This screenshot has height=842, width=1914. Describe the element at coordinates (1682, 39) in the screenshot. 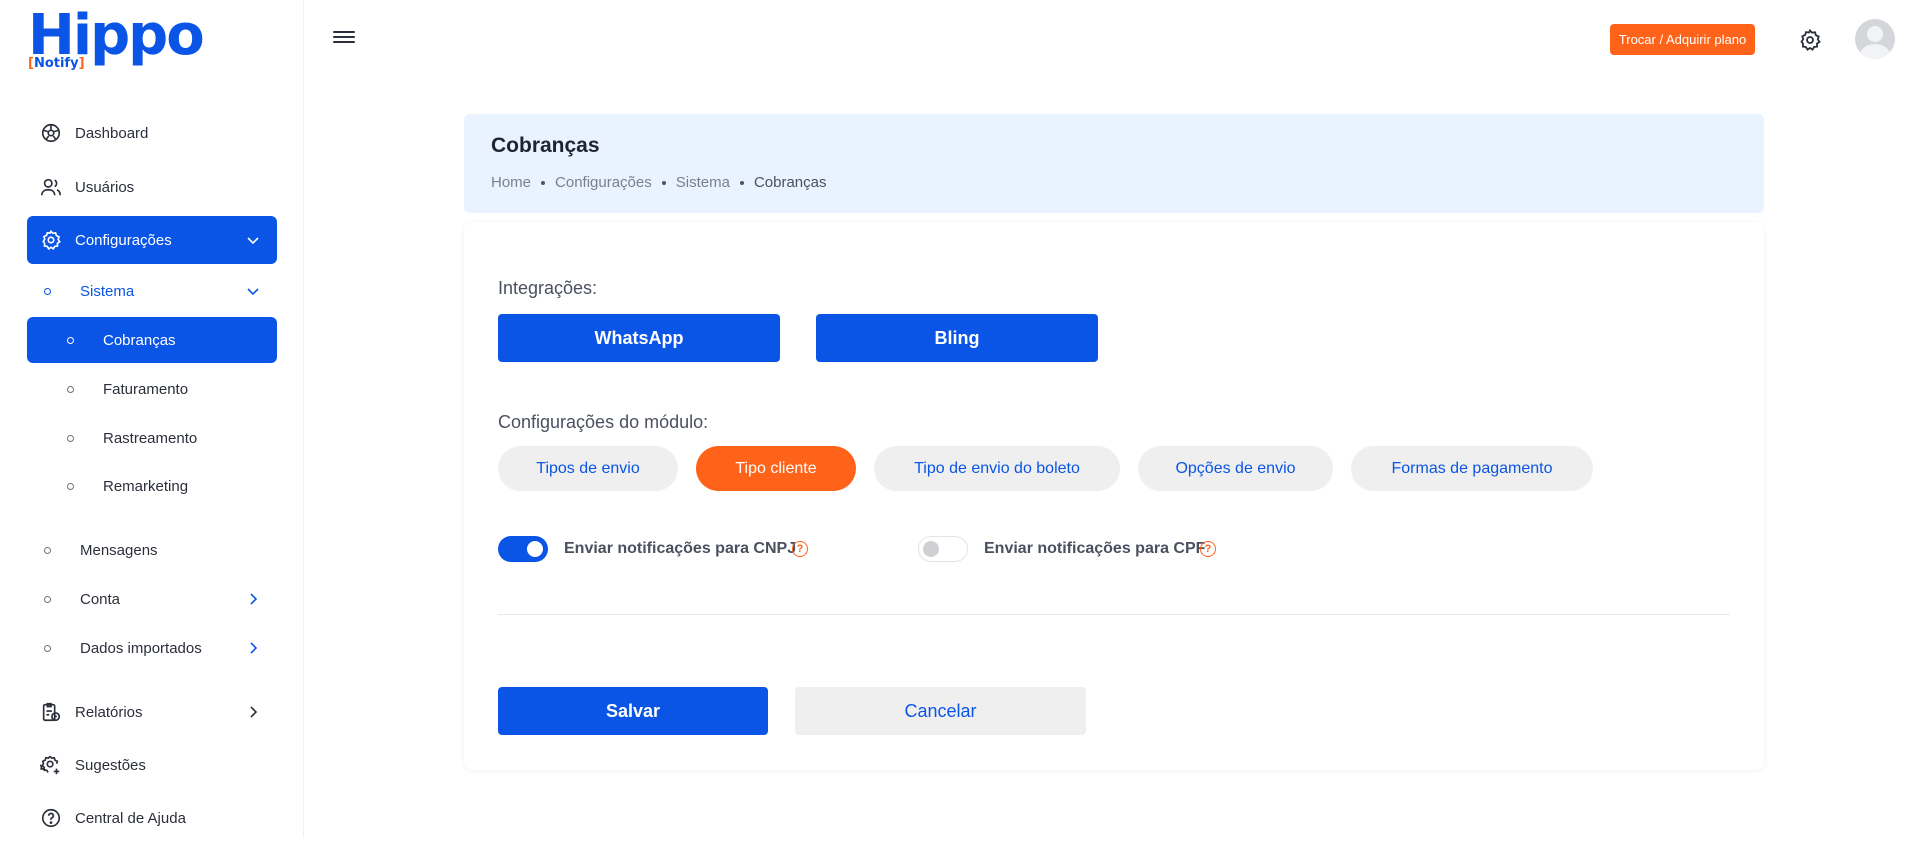

I see `change-plan-button: Trocar / Adquirir plano` at that location.